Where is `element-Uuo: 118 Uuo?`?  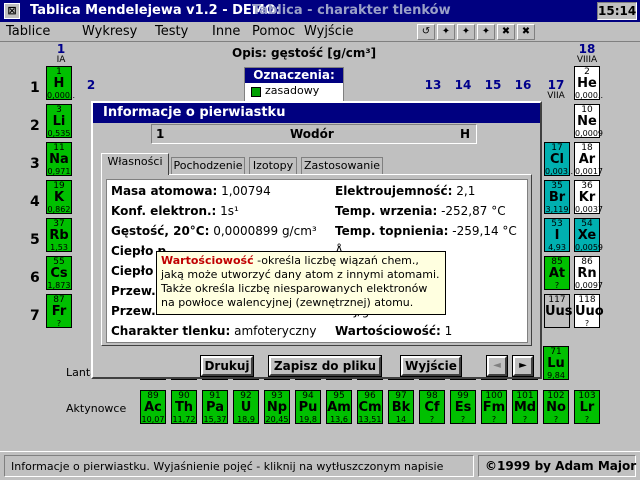
element-Uuo: 118 Uuo? is located at coordinates (589, 311).